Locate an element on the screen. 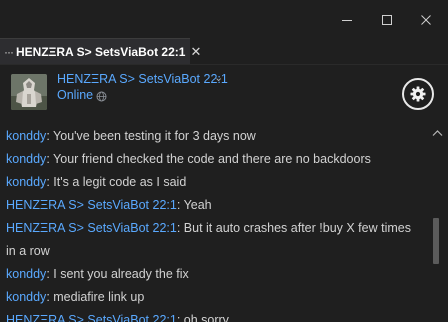 The width and height of the screenshot is (448, 322). settings-button is located at coordinates (418, 94).